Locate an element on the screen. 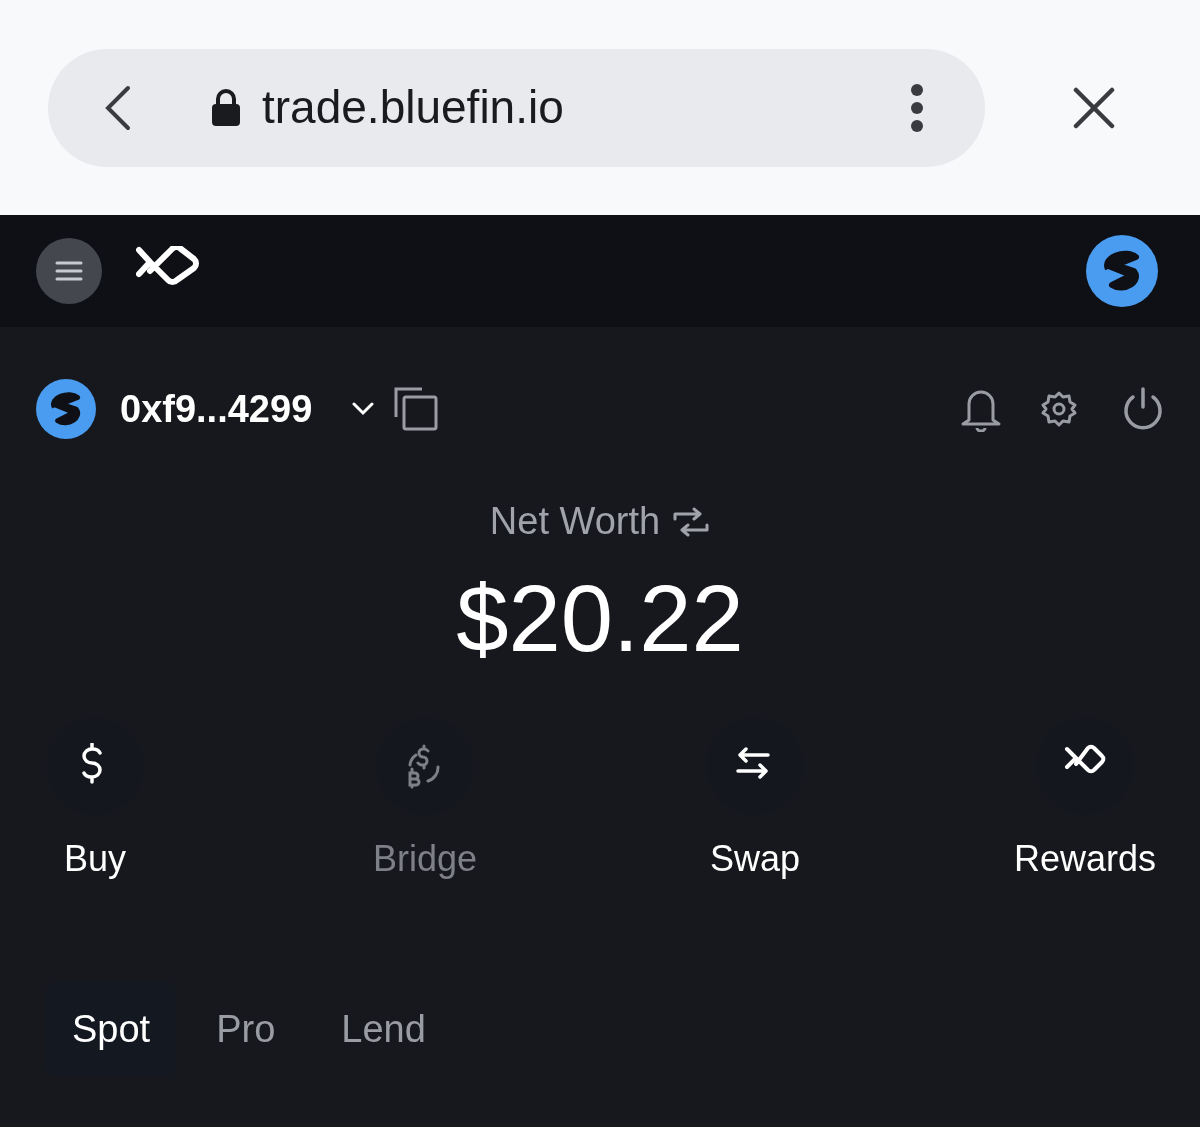 The image size is (1200, 1127). address-bar: trade.bluefin.io is located at coordinates (516, 107).